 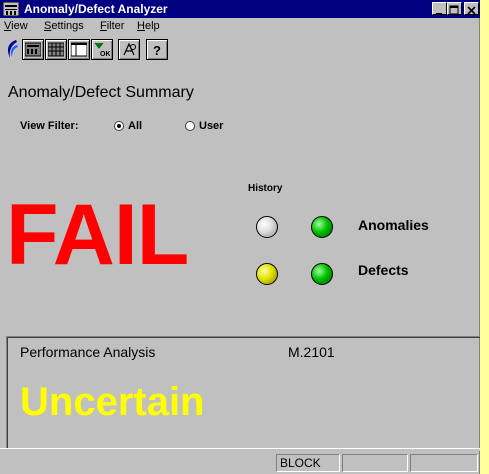 What do you see at coordinates (211, 126) in the screenshot?
I see `filter-user-label: User` at bounding box center [211, 126].